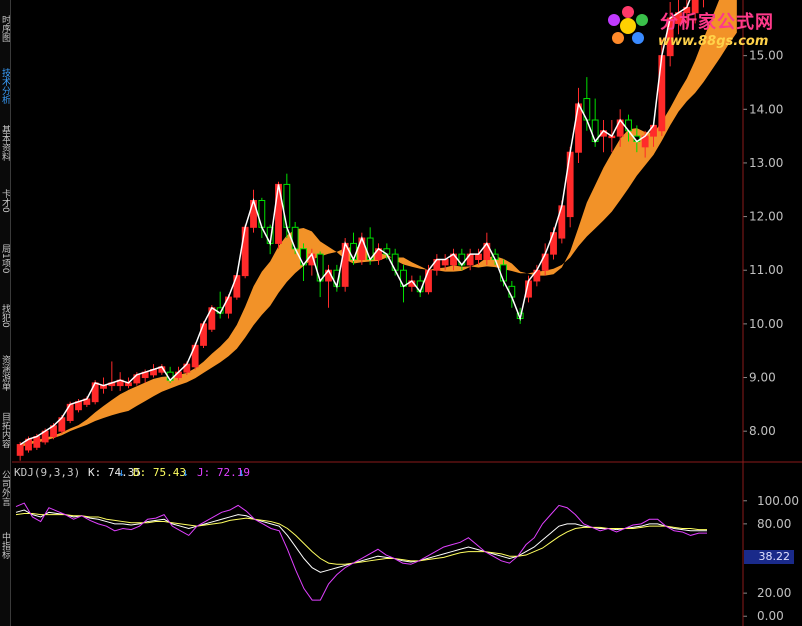 The image size is (802, 626). I want to click on sidebar-tab-8: 公司外言, so click(5, 487).